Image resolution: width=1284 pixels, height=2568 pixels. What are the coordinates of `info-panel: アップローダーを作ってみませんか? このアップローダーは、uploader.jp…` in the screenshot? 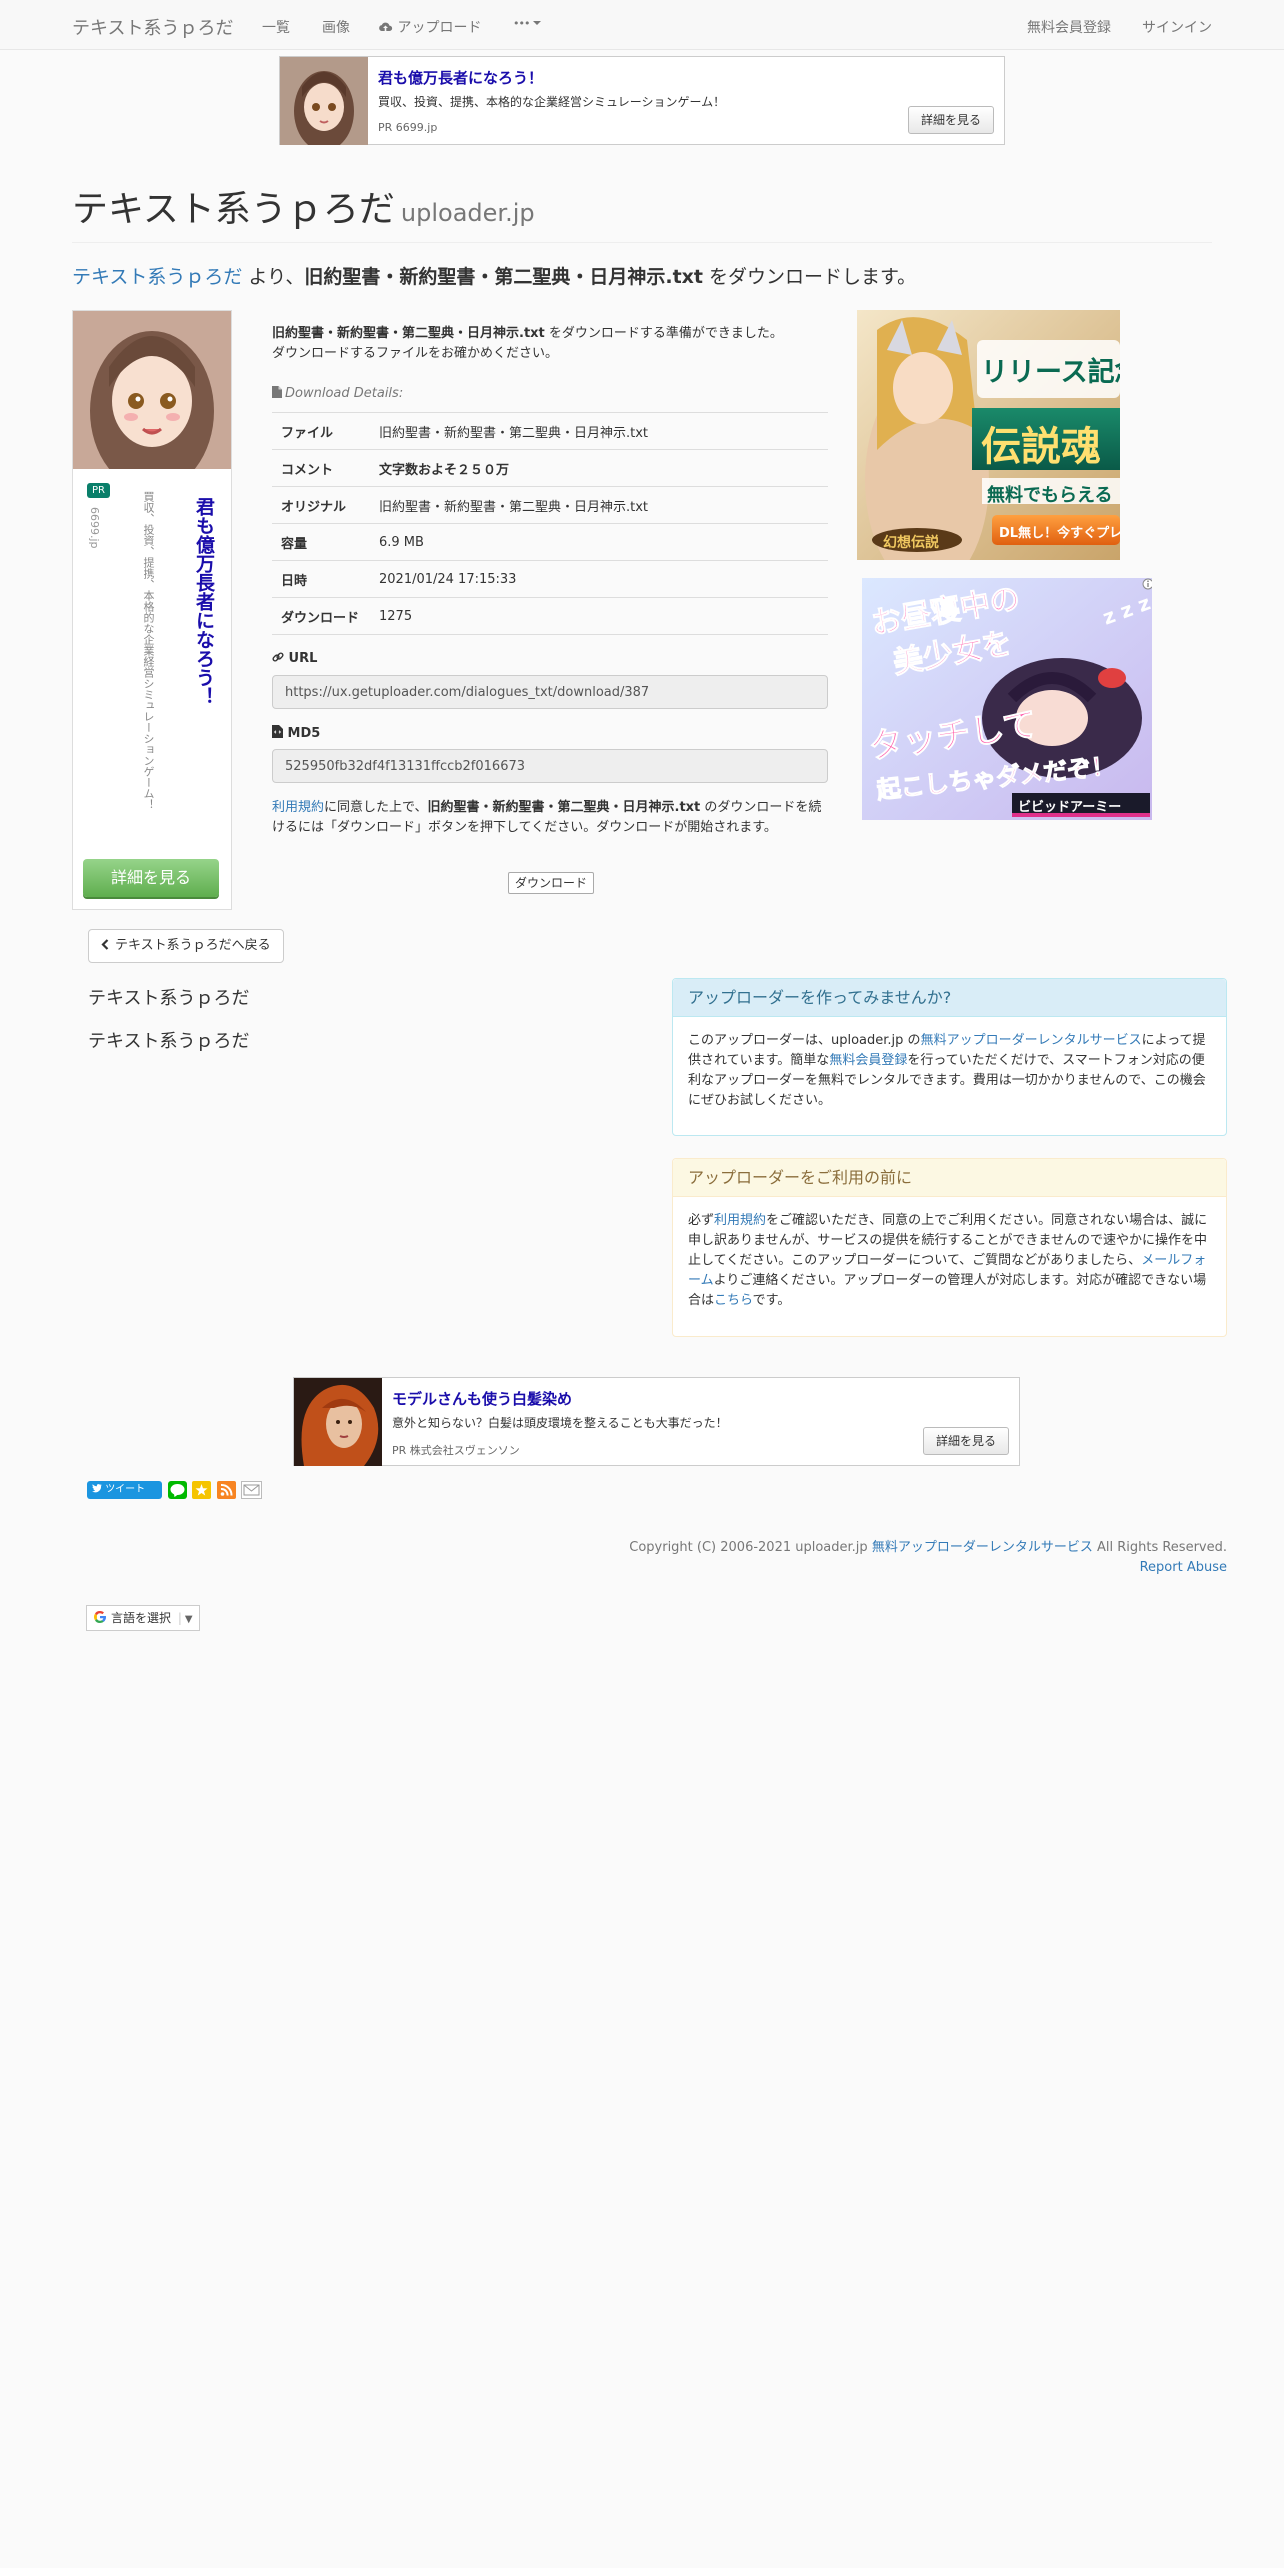 It's located at (949, 1057).